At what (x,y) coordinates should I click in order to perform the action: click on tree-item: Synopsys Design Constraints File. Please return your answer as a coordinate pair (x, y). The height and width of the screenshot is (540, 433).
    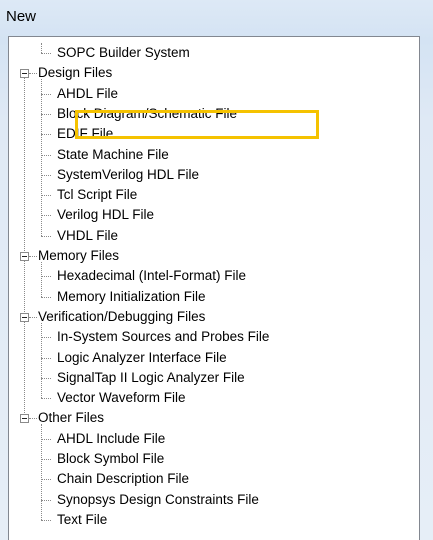
    Looking at the image, I should click on (158, 500).